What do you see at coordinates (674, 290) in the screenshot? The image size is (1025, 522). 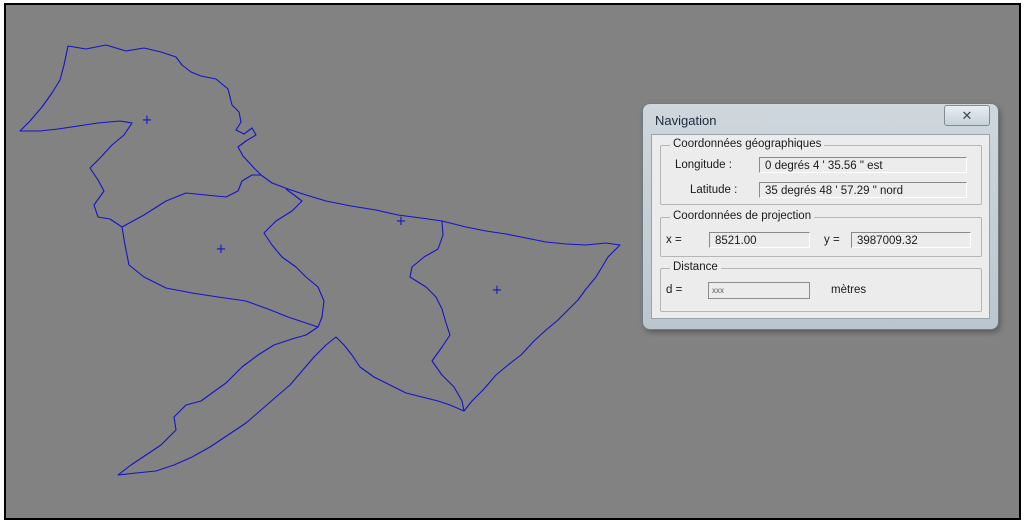 I see `d-label: d =` at bounding box center [674, 290].